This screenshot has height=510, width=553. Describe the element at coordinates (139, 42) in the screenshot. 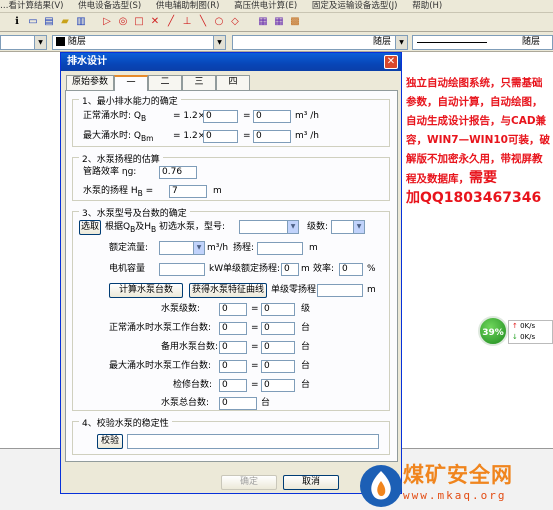

I see `color-combo: 随层 ▼` at that location.